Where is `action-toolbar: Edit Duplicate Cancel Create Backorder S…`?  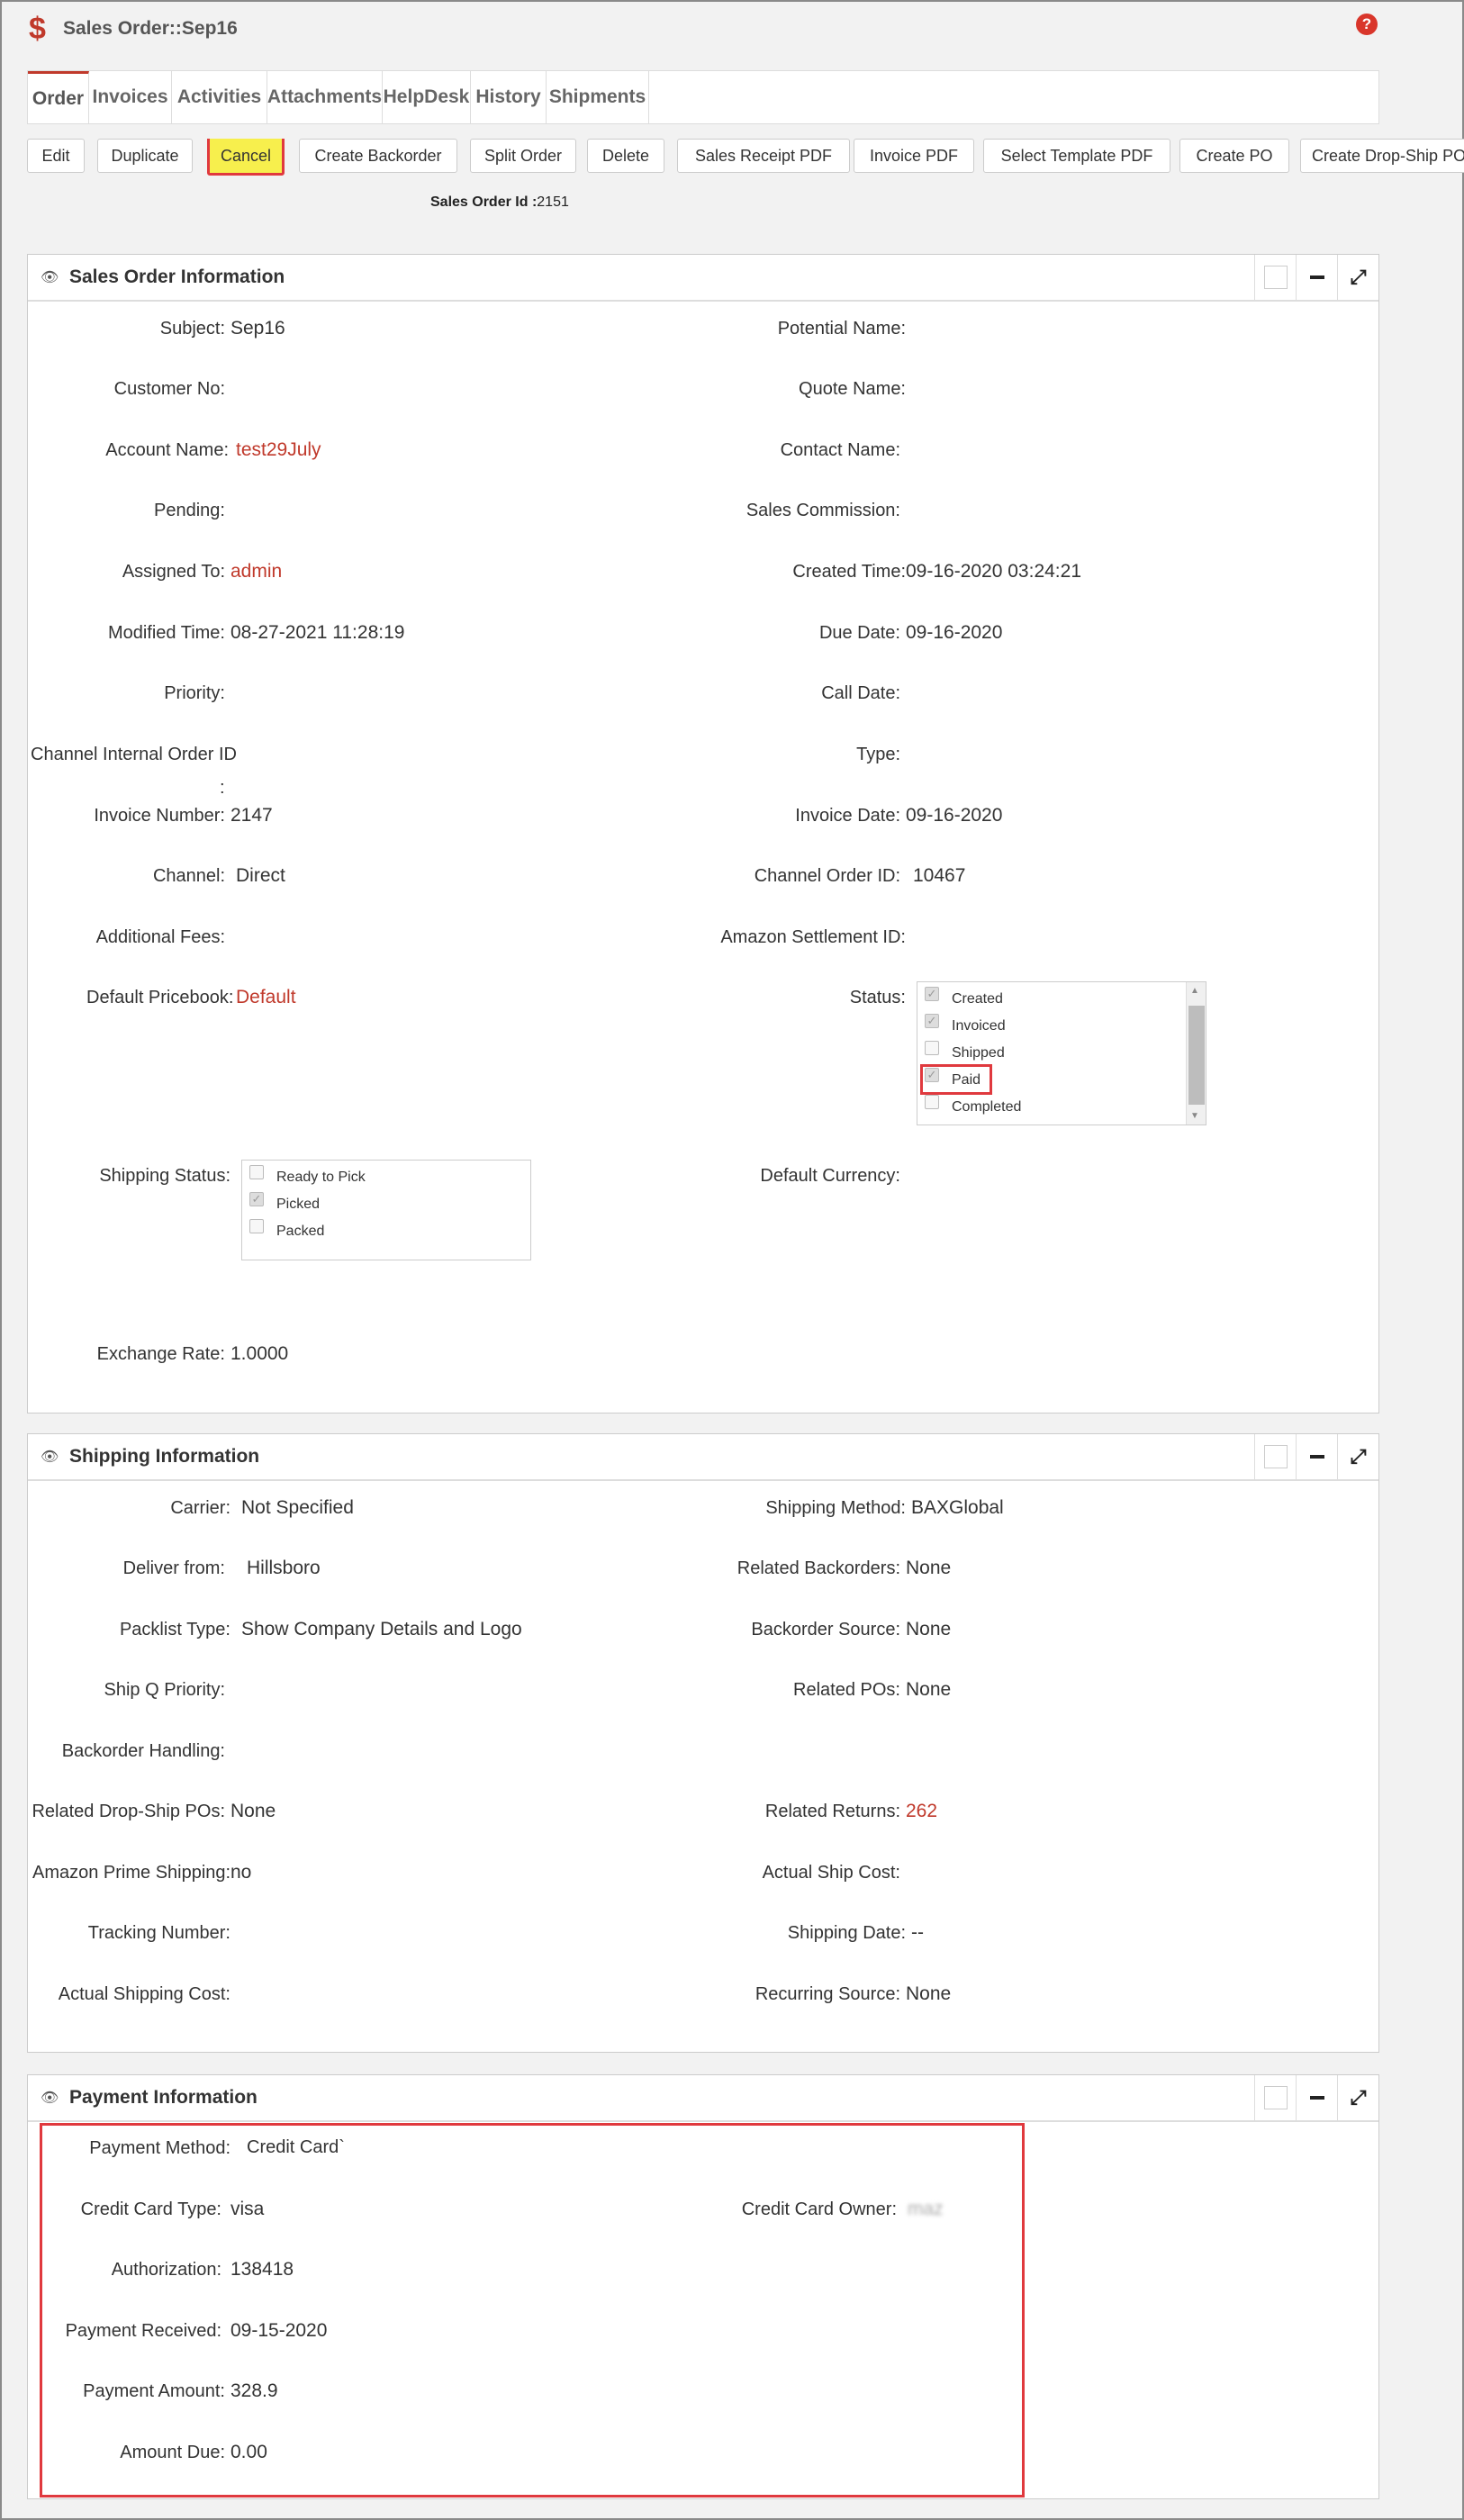
action-toolbar: Edit Duplicate Cancel Create Backorder S… is located at coordinates (745, 157).